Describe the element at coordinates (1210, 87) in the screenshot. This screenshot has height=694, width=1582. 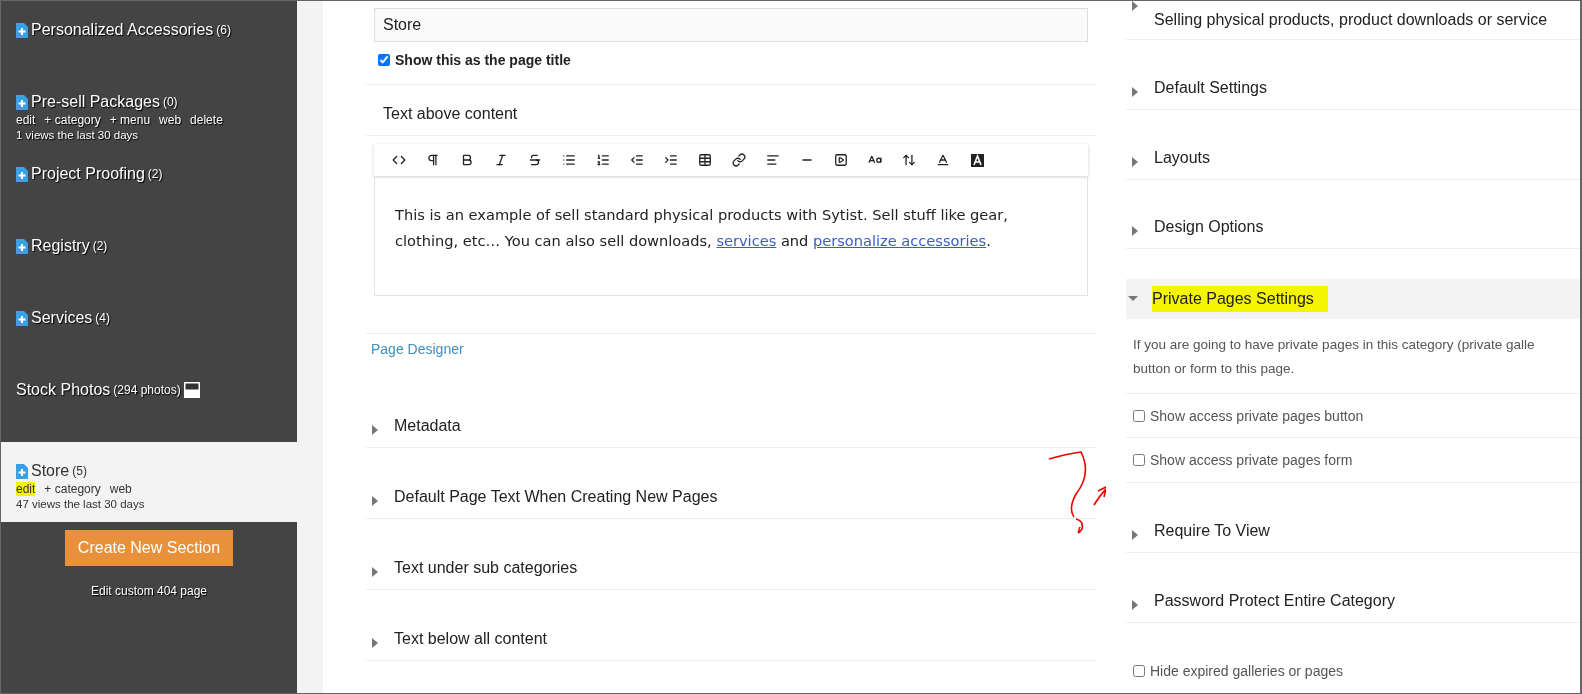
I see `accordion-title: Default Settings` at that location.